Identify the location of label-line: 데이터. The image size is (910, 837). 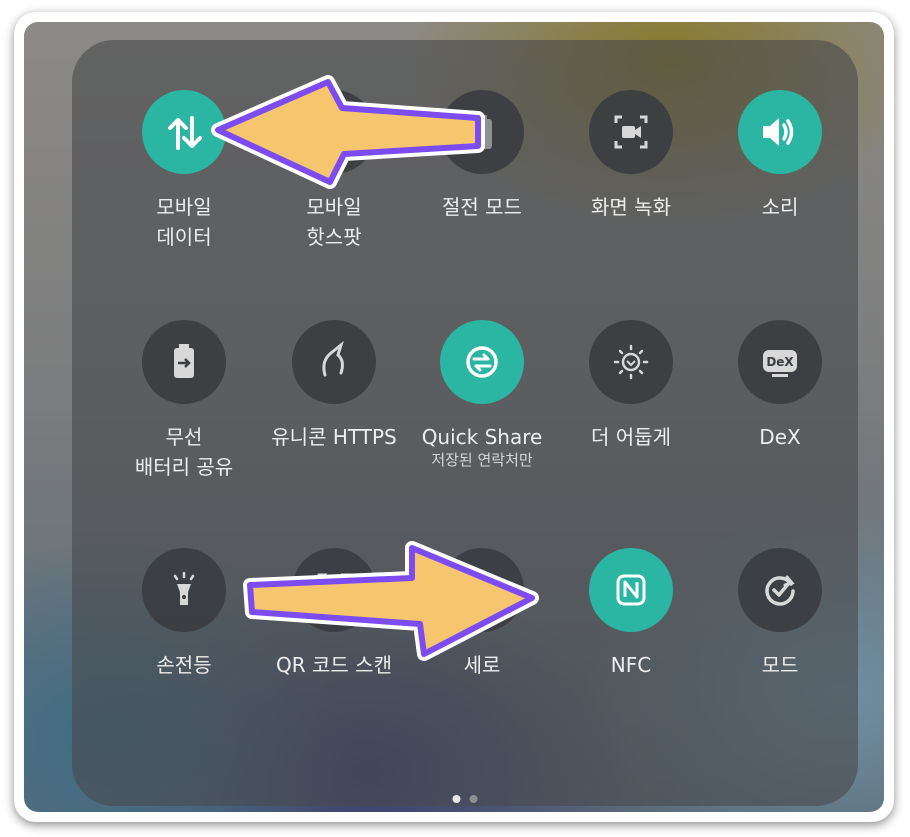
(184, 237).